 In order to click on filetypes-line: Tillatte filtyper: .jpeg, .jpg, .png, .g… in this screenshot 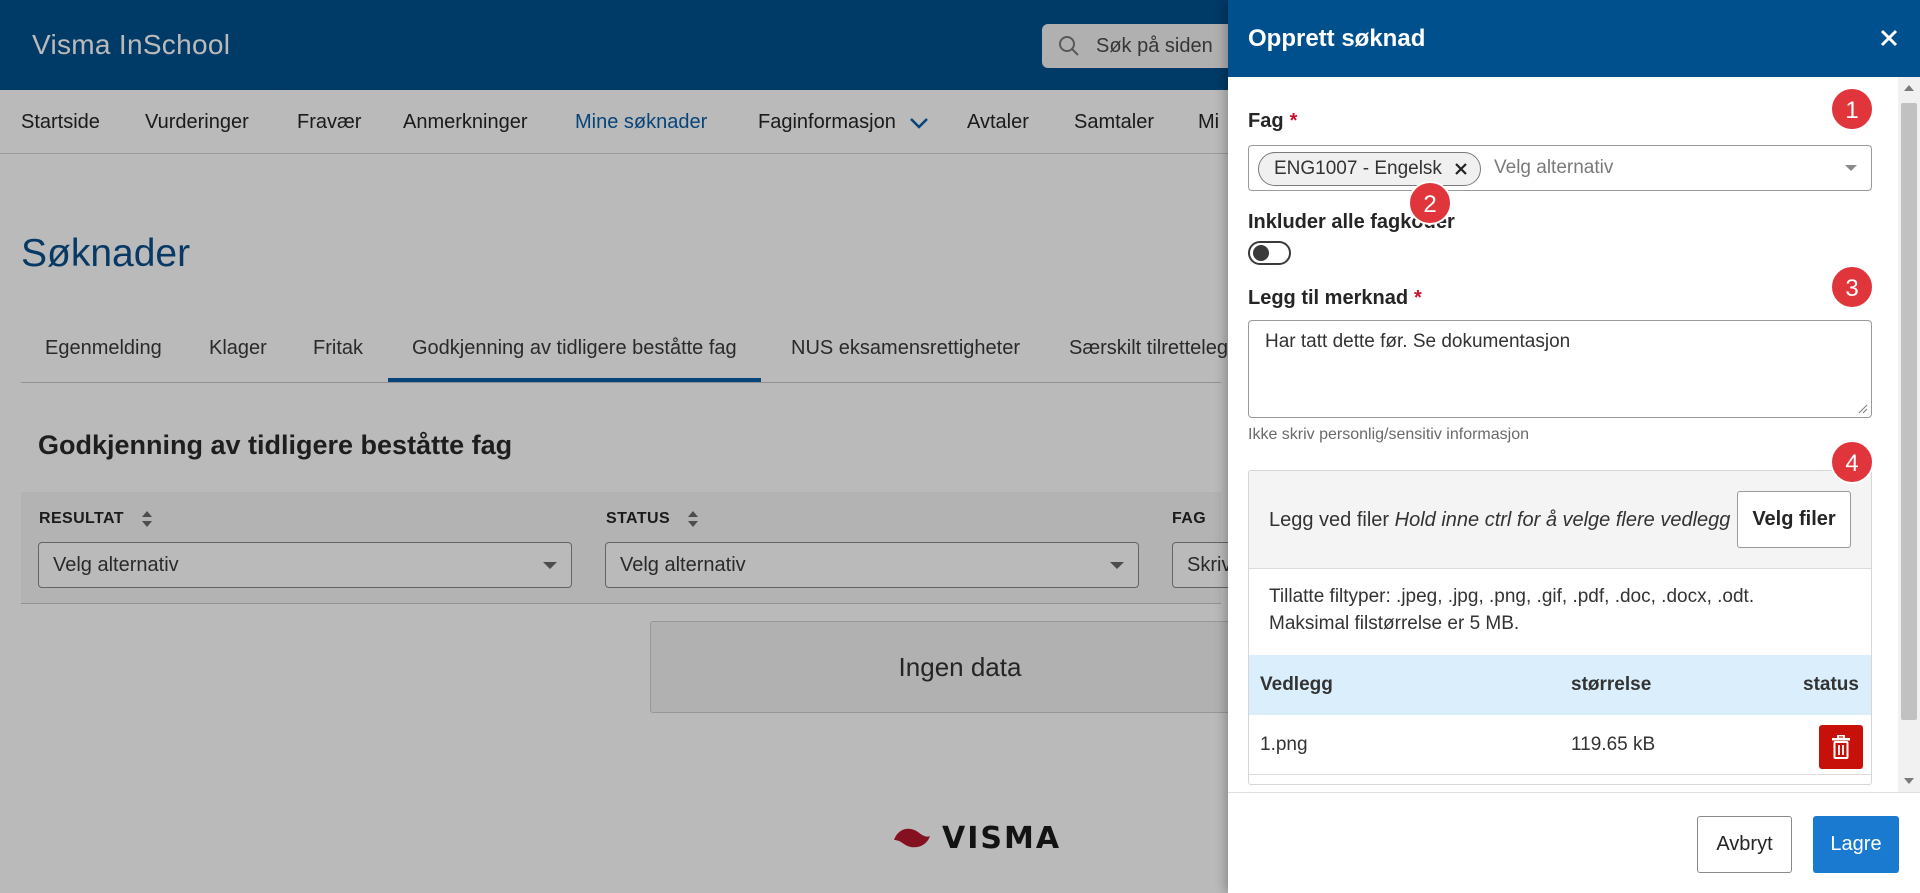, I will do `click(1512, 596)`.